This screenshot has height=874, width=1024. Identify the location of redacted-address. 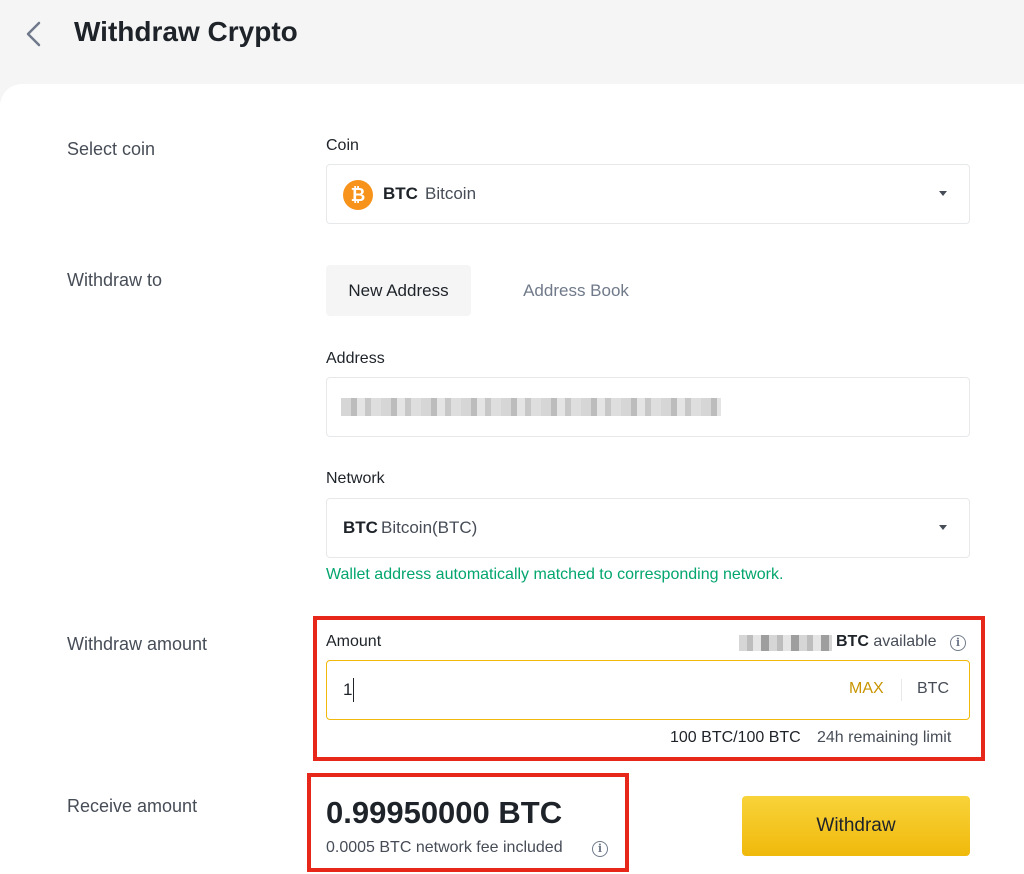
(531, 407).